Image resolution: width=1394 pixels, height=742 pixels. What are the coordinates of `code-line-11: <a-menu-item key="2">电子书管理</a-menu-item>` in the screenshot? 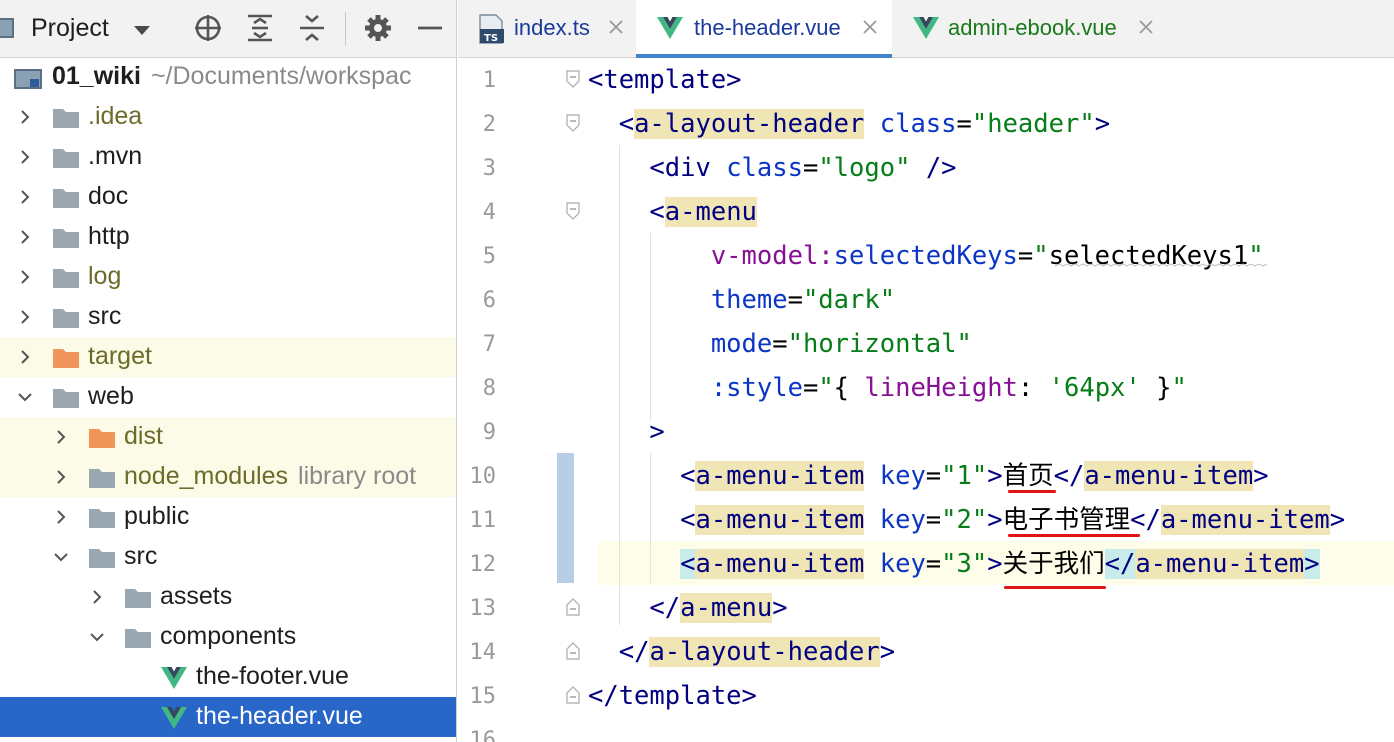 It's located at (1013, 520).